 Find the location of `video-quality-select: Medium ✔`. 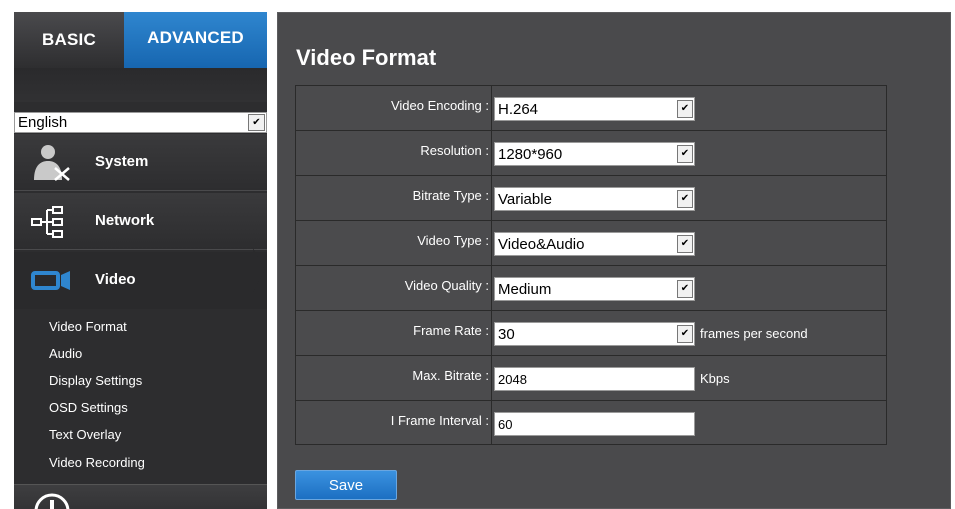

video-quality-select: Medium ✔ is located at coordinates (594, 289).